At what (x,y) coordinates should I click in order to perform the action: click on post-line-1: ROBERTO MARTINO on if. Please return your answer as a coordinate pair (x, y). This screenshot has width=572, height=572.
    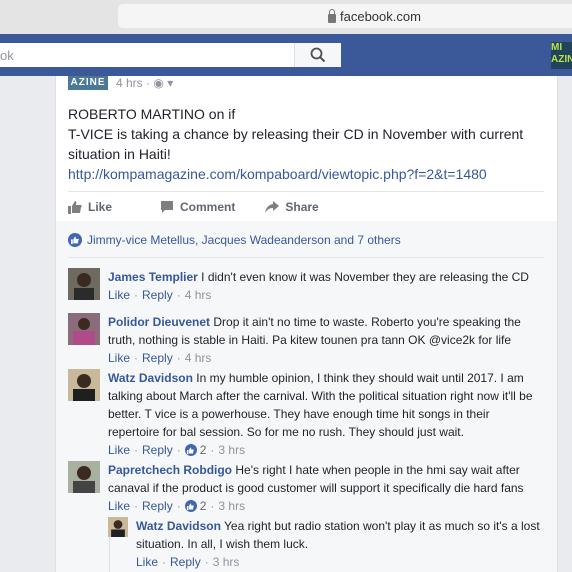
    Looking at the image, I should click on (152, 114).